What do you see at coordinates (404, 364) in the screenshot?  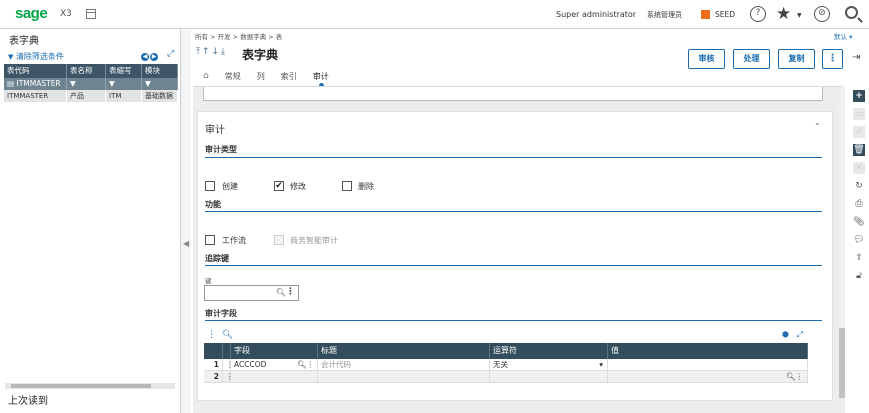 I see `title-cell: 会计代码` at bounding box center [404, 364].